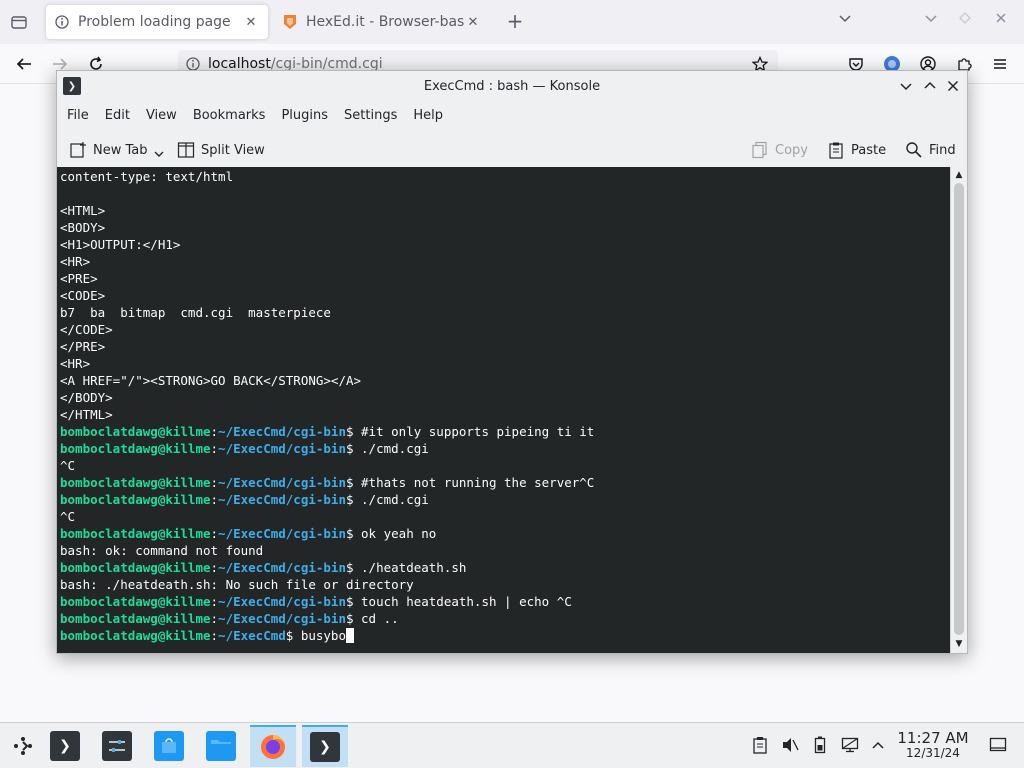  I want to click on konsole-toolbar: New Tab Split View Copy Paste Find, so click(512, 150).